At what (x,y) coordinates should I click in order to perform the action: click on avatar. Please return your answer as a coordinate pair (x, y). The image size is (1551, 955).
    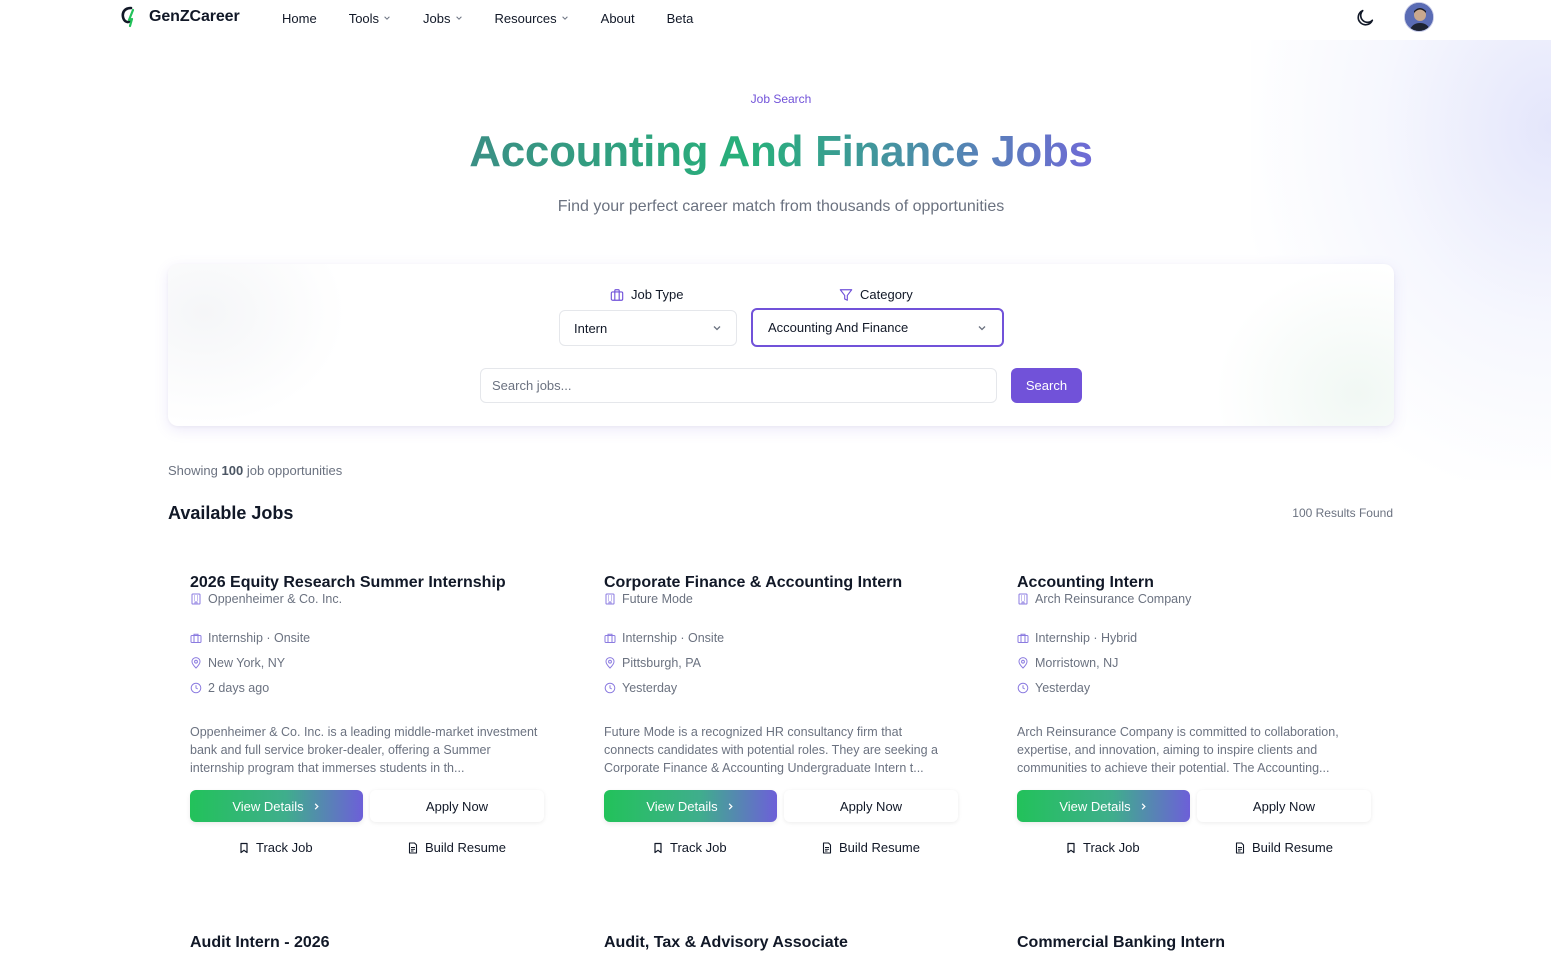
    Looking at the image, I should click on (1419, 17).